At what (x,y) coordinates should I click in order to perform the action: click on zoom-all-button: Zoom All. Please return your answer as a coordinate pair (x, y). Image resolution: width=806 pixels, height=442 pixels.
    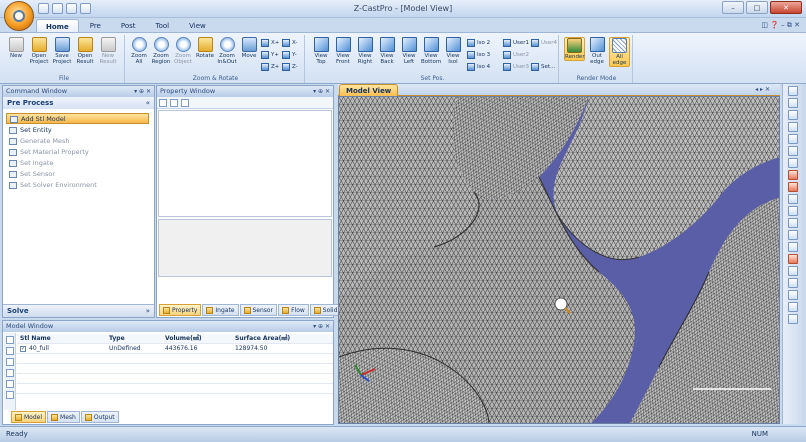
    Looking at the image, I should click on (139, 51).